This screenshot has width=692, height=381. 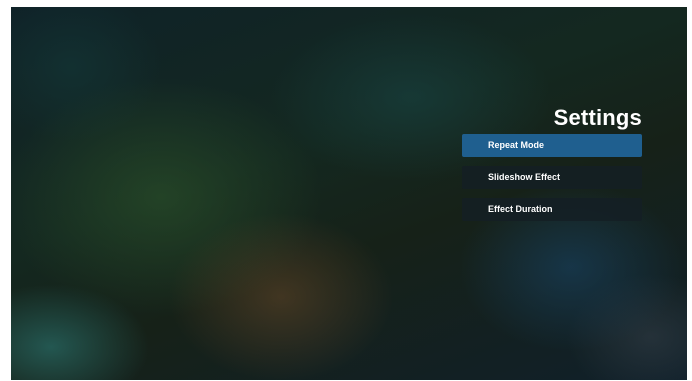 I want to click on menu-item-slideshow-effect: Slideshow Effect, so click(x=552, y=177).